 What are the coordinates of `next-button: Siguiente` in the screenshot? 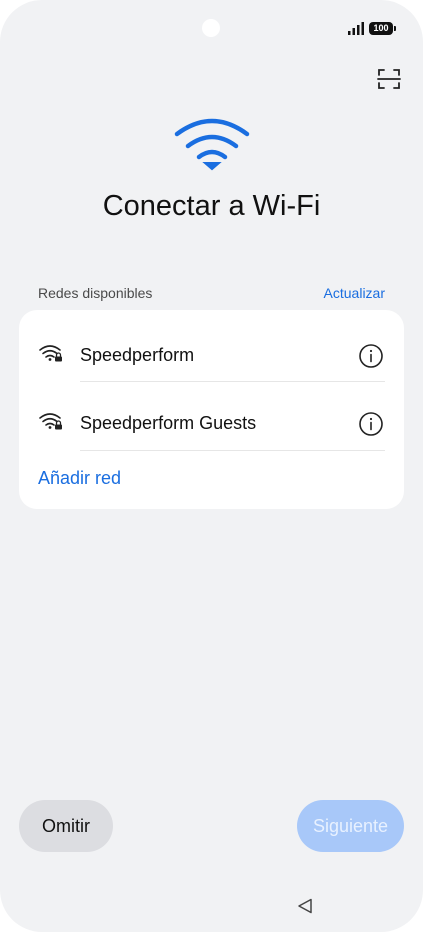 It's located at (350, 826).